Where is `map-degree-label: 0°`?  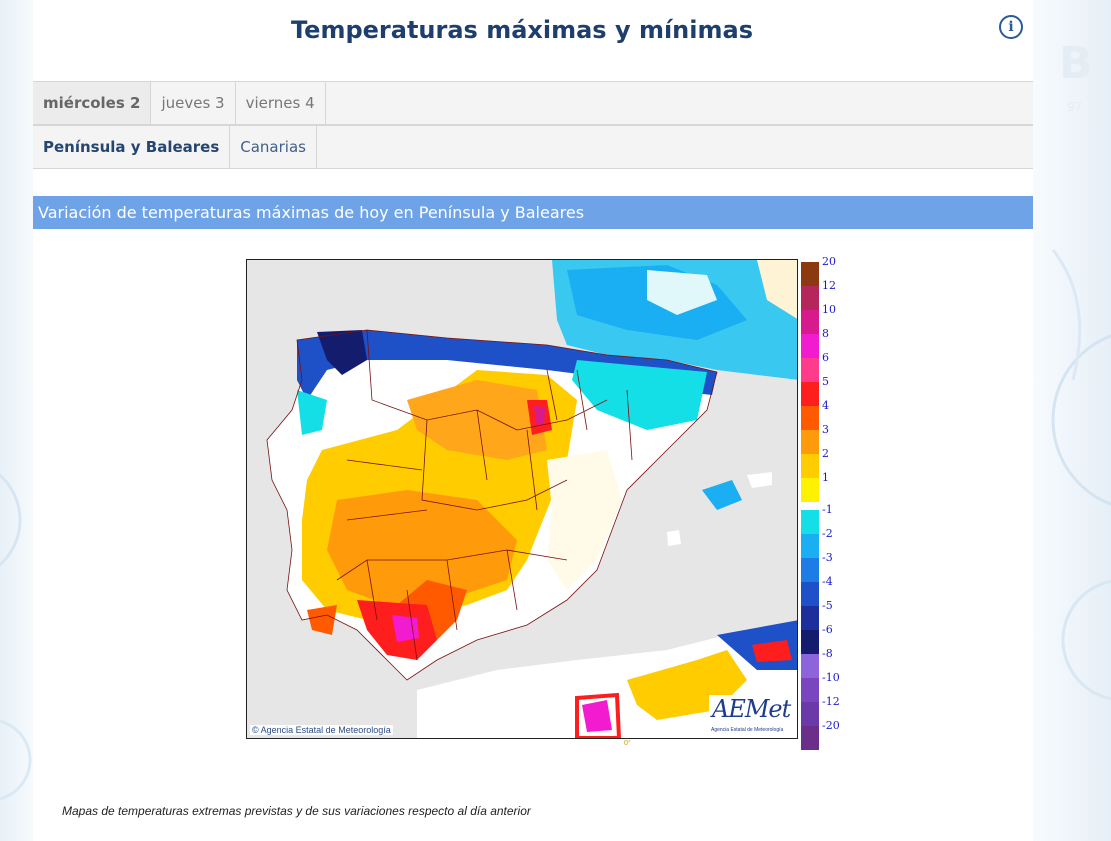 map-degree-label: 0° is located at coordinates (627, 743).